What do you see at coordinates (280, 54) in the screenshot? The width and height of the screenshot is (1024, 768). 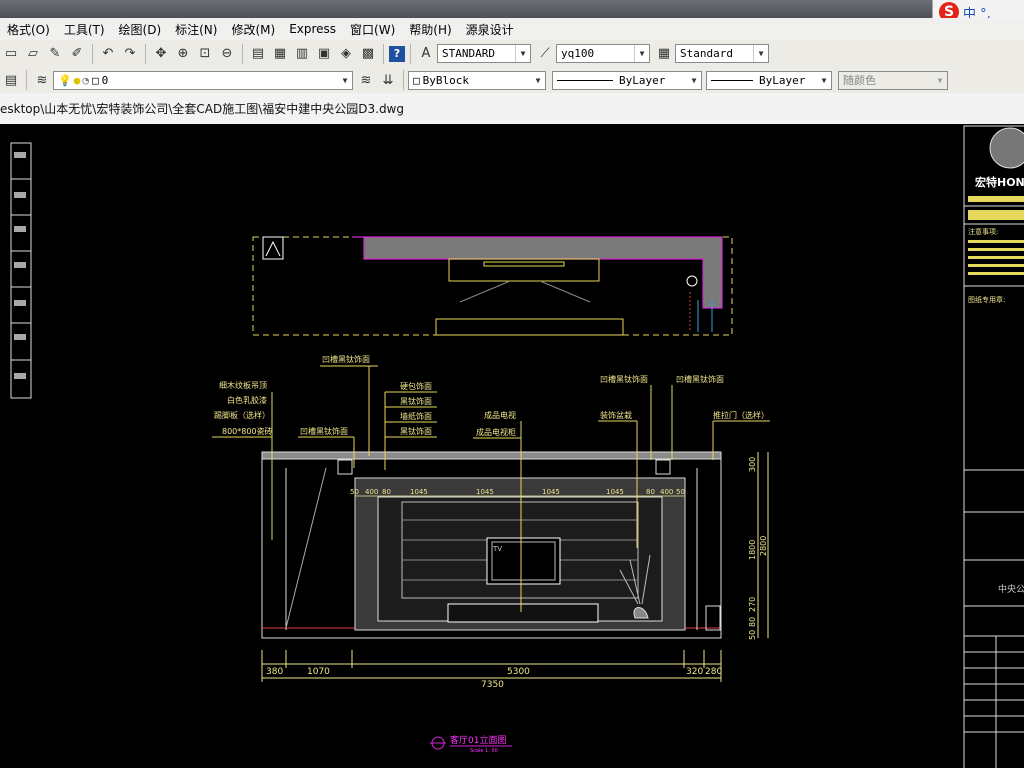 I see `design-center-icon: ▦` at bounding box center [280, 54].